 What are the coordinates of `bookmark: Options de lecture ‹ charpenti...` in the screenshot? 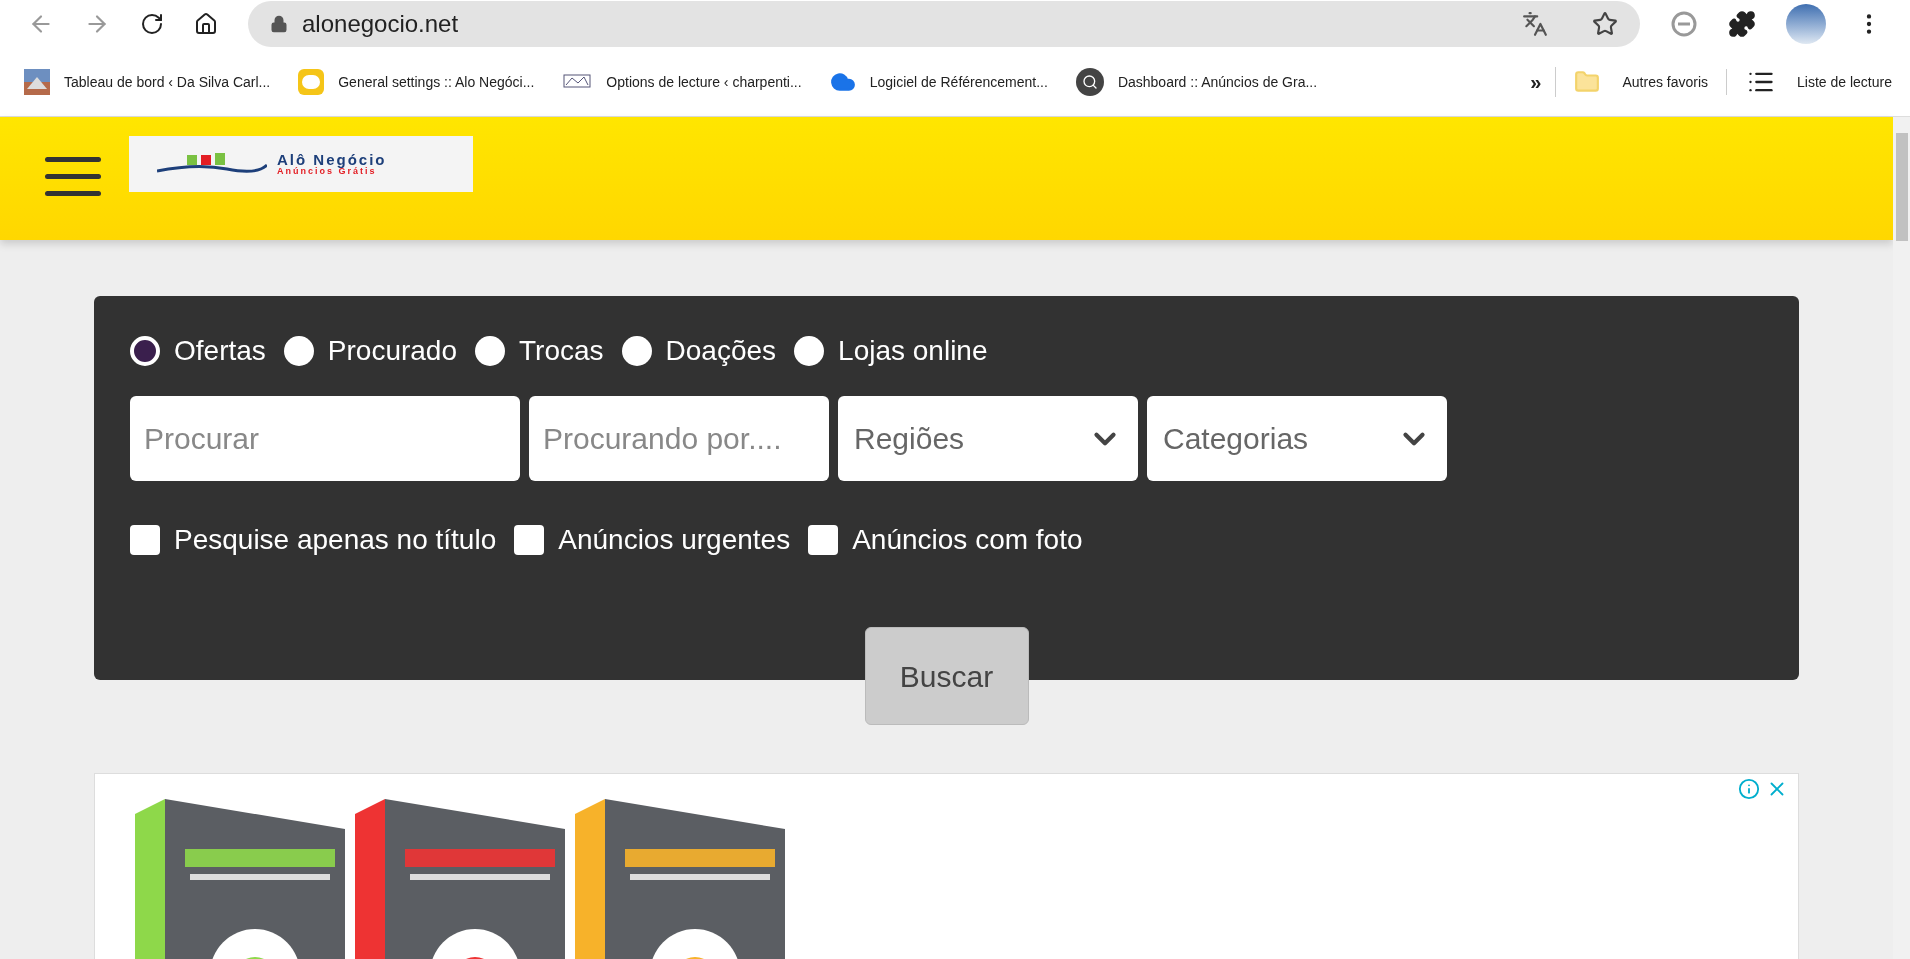 It's located at (682, 82).